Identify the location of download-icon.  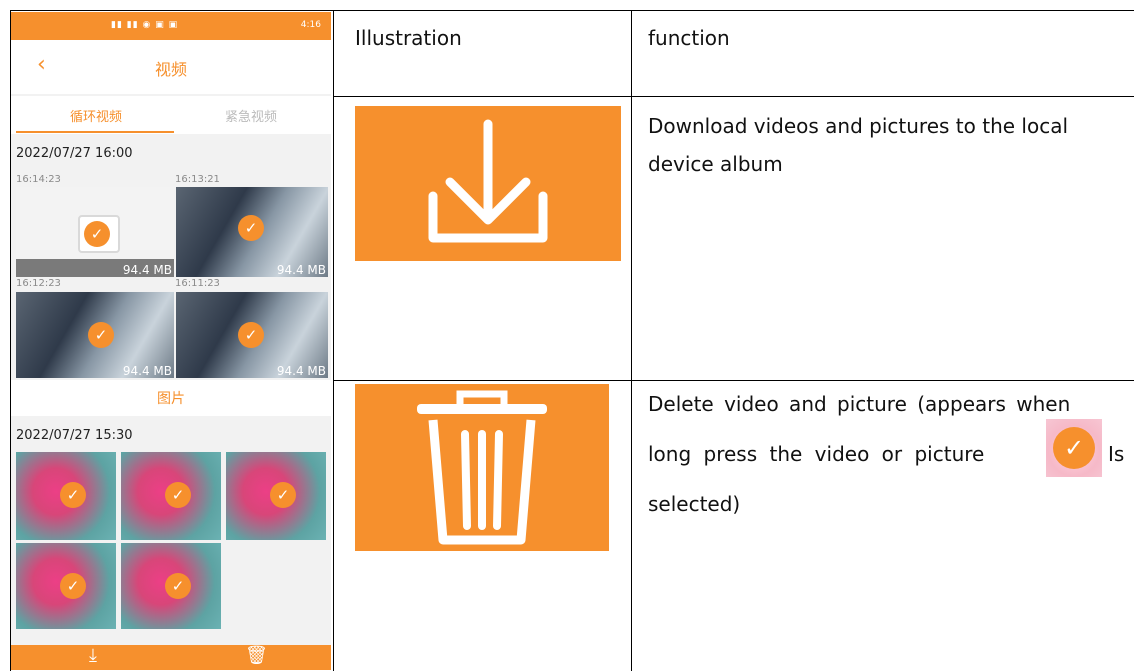
(488, 181).